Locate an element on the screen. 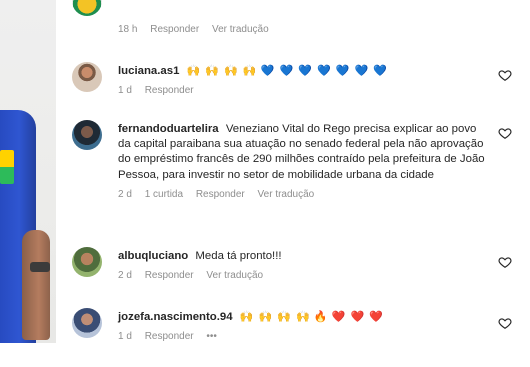 The height and width of the screenshot is (367, 530). comment-username: fernandoduartelira is located at coordinates (168, 129).